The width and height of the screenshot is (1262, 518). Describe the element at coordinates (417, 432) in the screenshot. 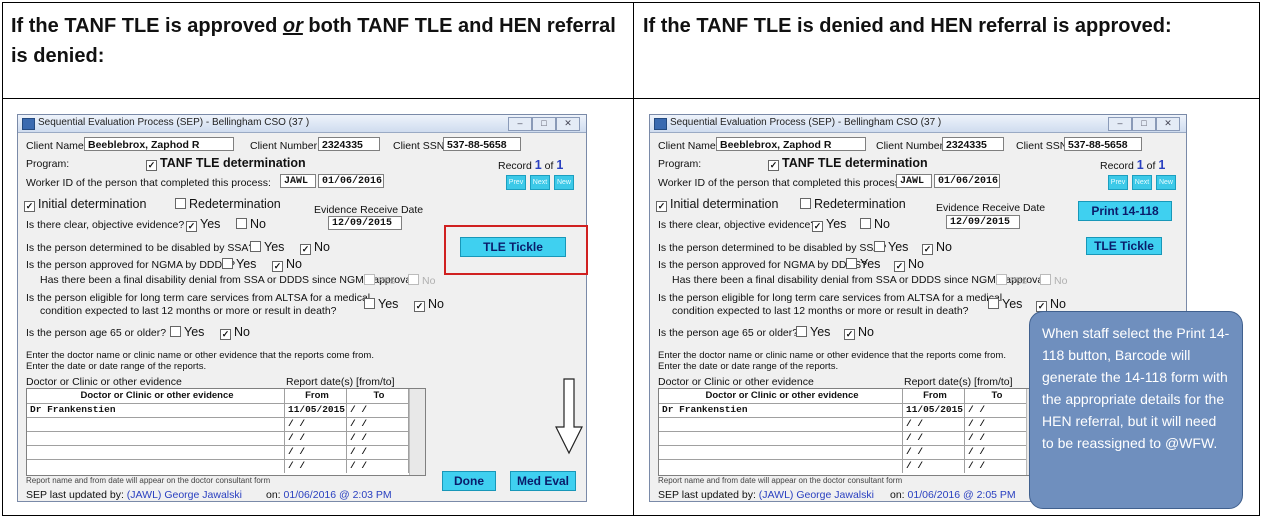

I see `grid-scrollbar` at that location.